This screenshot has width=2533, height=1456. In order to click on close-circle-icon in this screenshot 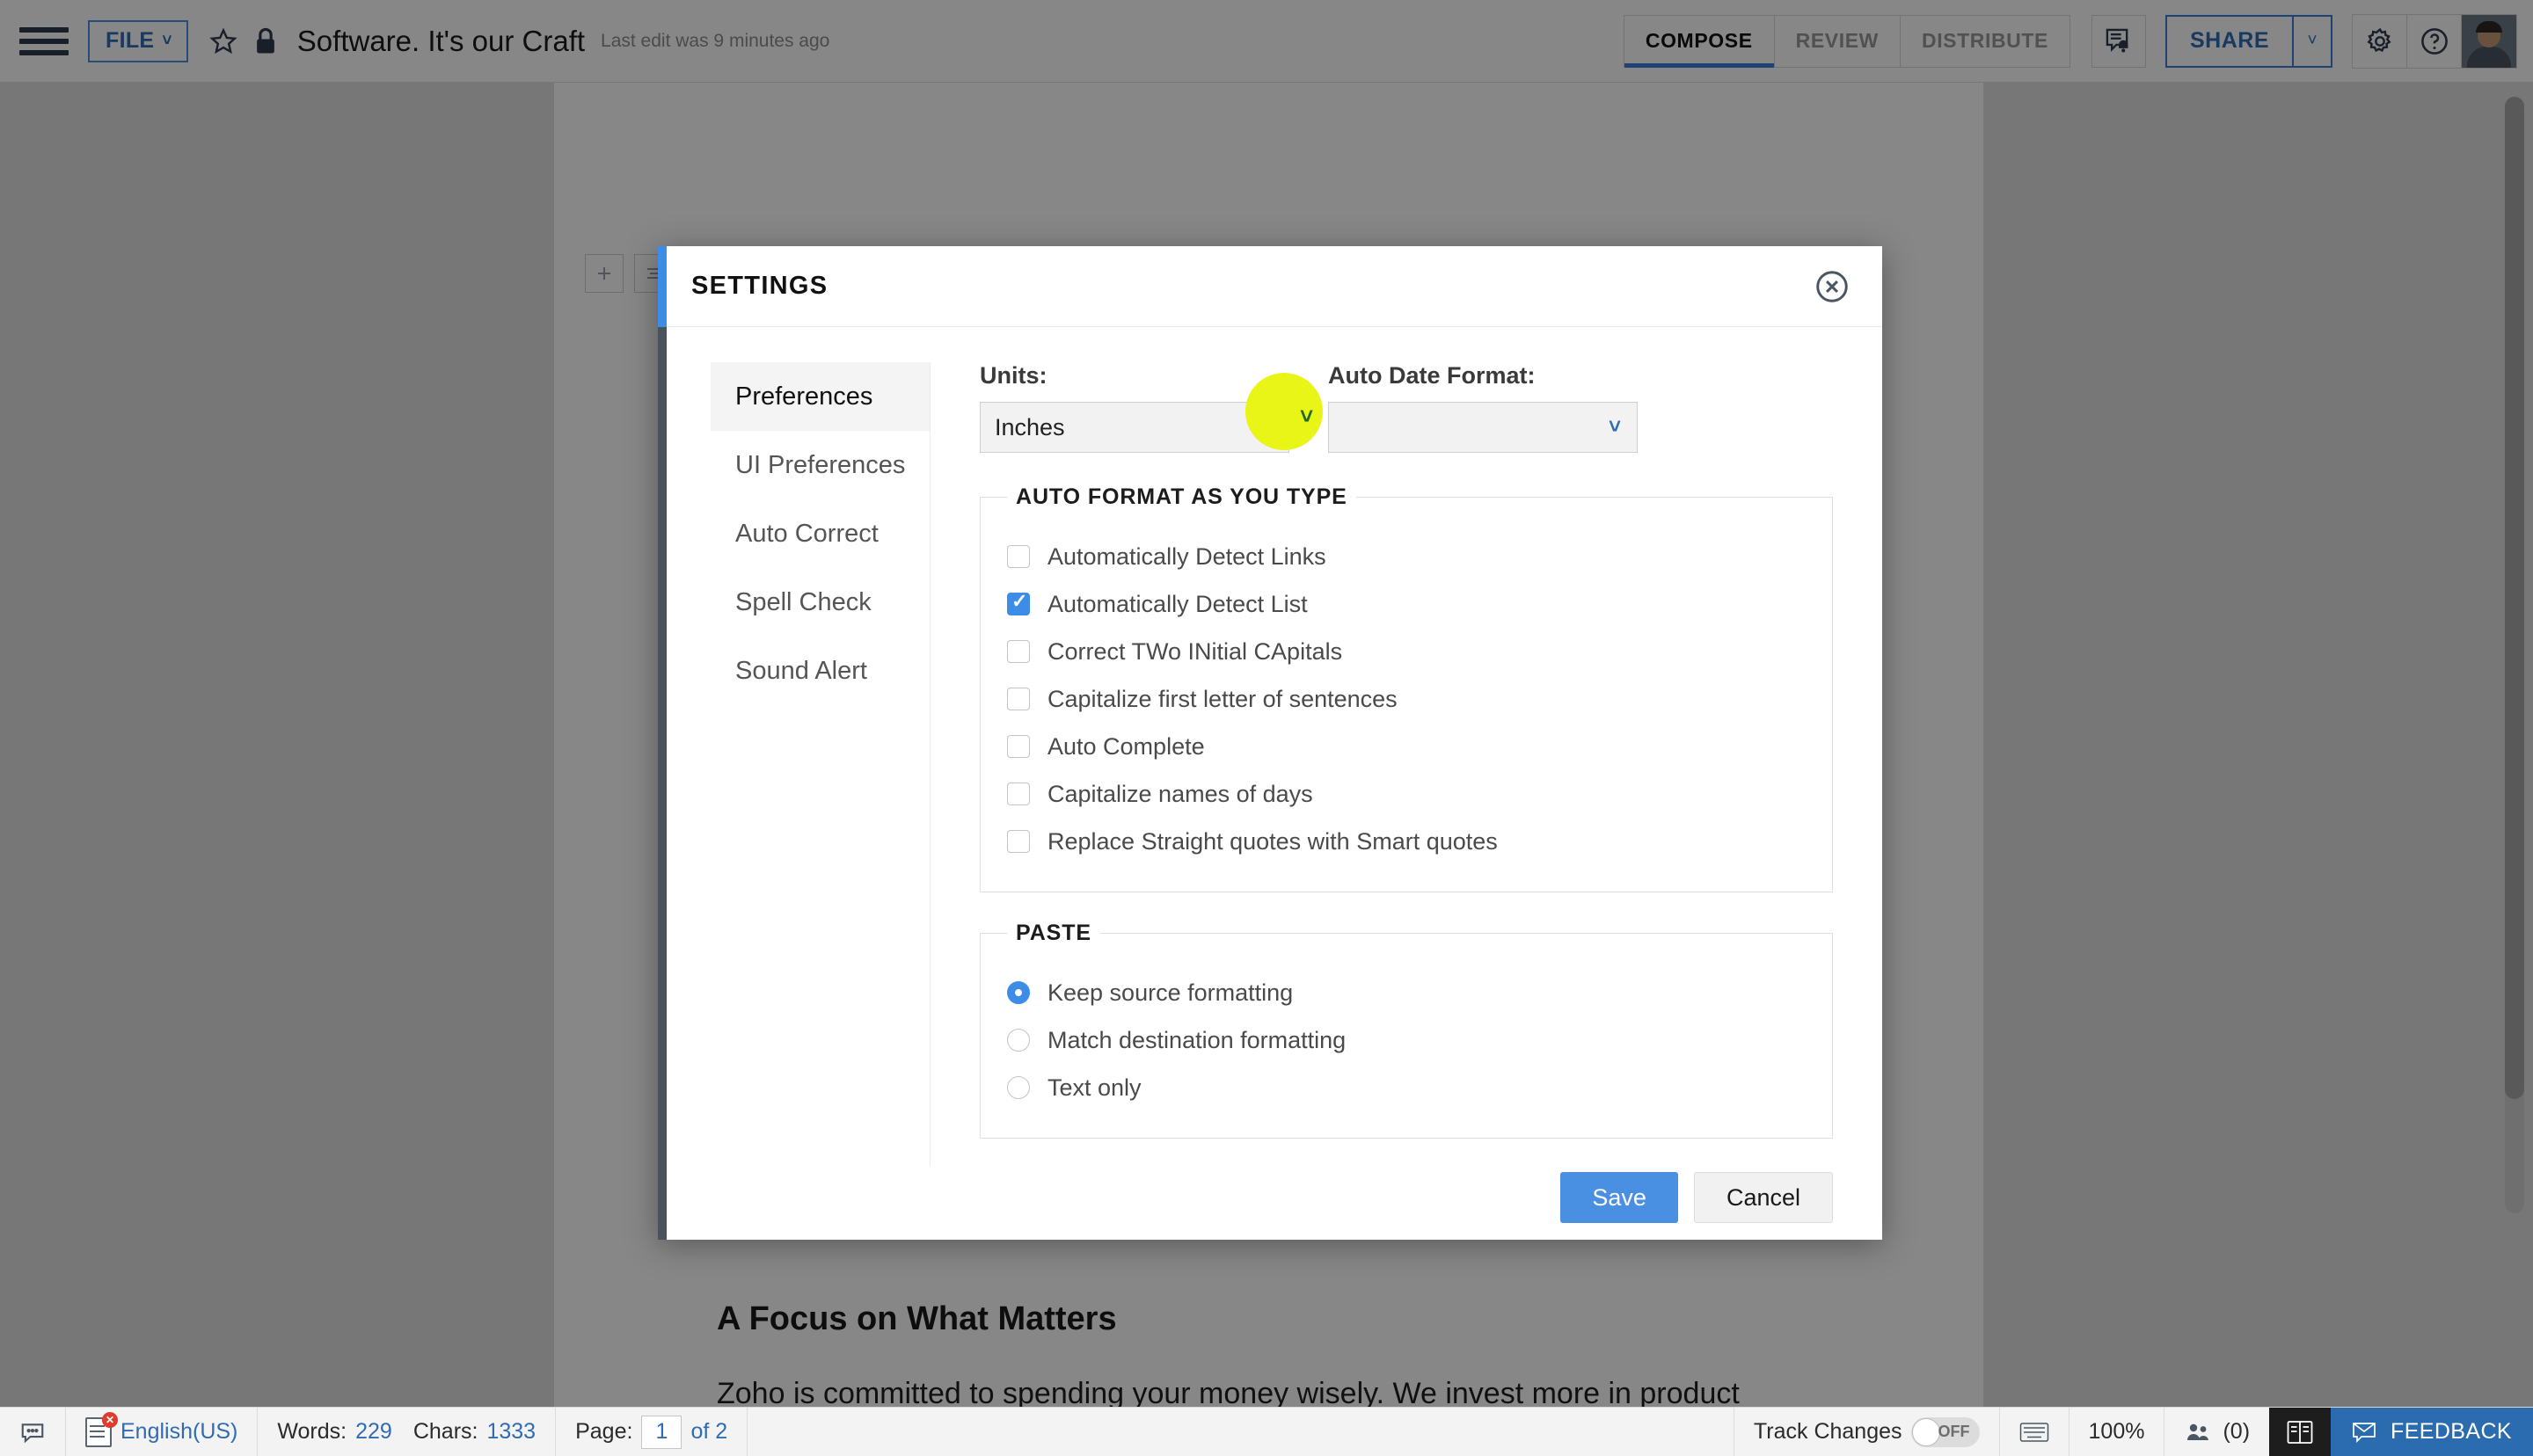, I will do `click(1832, 286)`.